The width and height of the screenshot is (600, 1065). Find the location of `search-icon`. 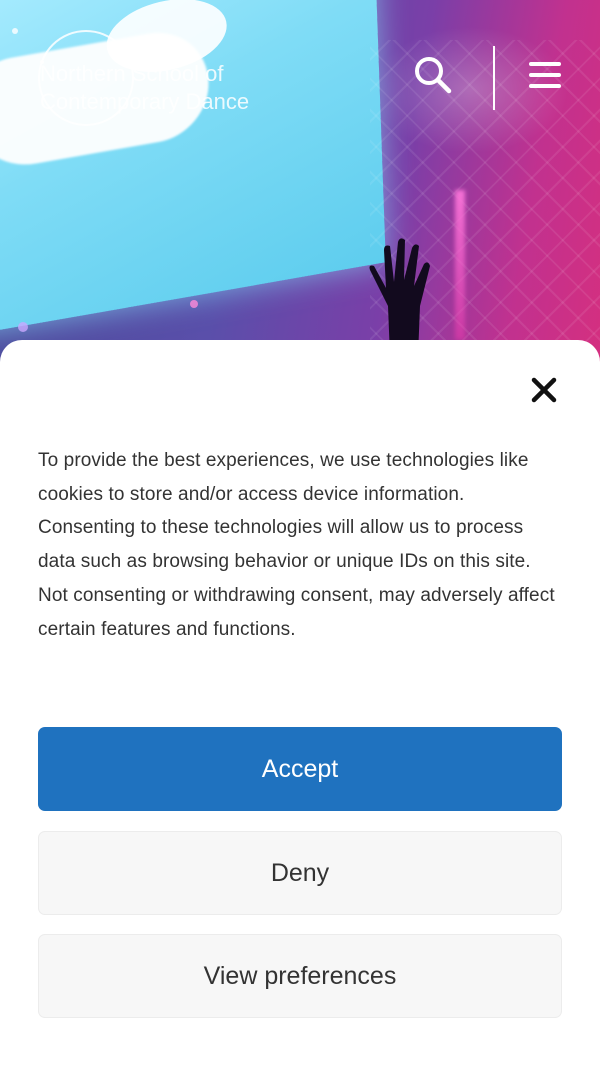

search-icon is located at coordinates (433, 75).